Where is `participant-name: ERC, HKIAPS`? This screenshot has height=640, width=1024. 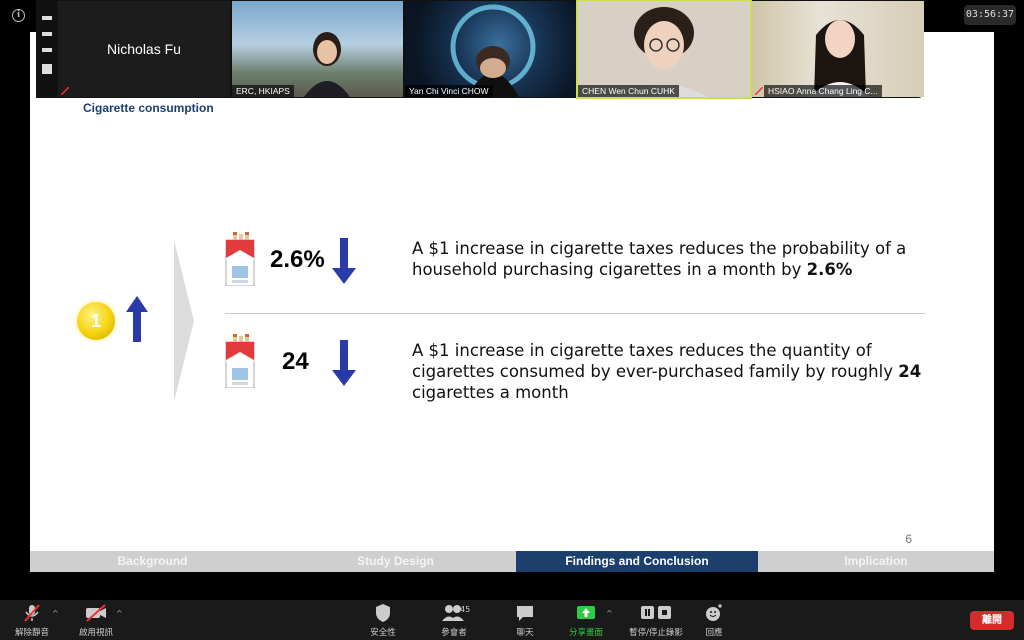 participant-name: ERC, HKIAPS is located at coordinates (263, 91).